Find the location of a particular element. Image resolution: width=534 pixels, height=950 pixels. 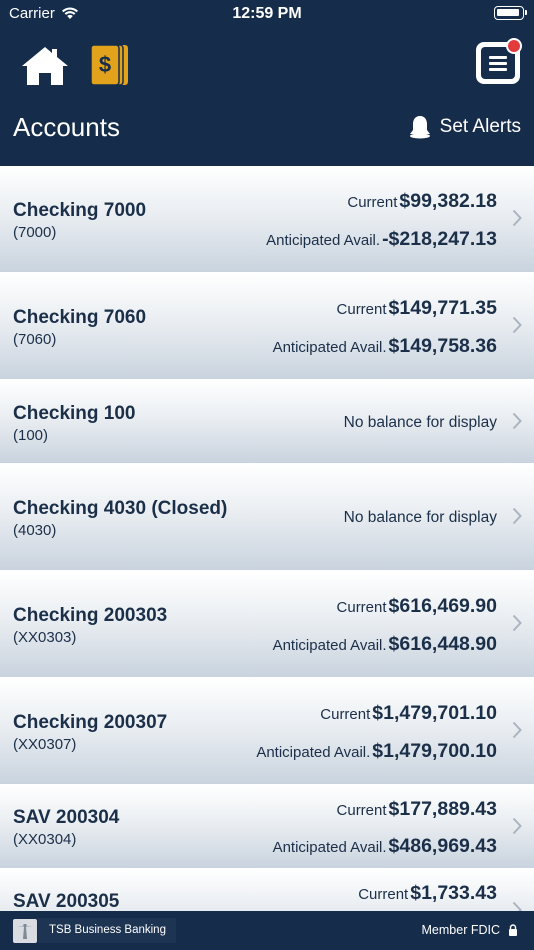

current-amount: $177,889.43 is located at coordinates (442, 809).